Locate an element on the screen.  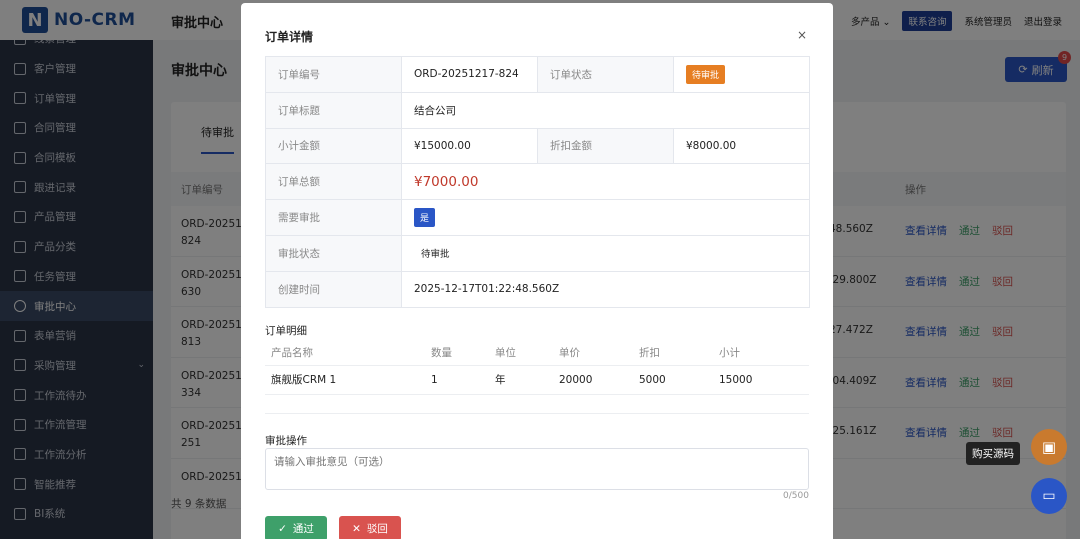
discount-label: 折扣金额 is located at coordinates (605, 146).